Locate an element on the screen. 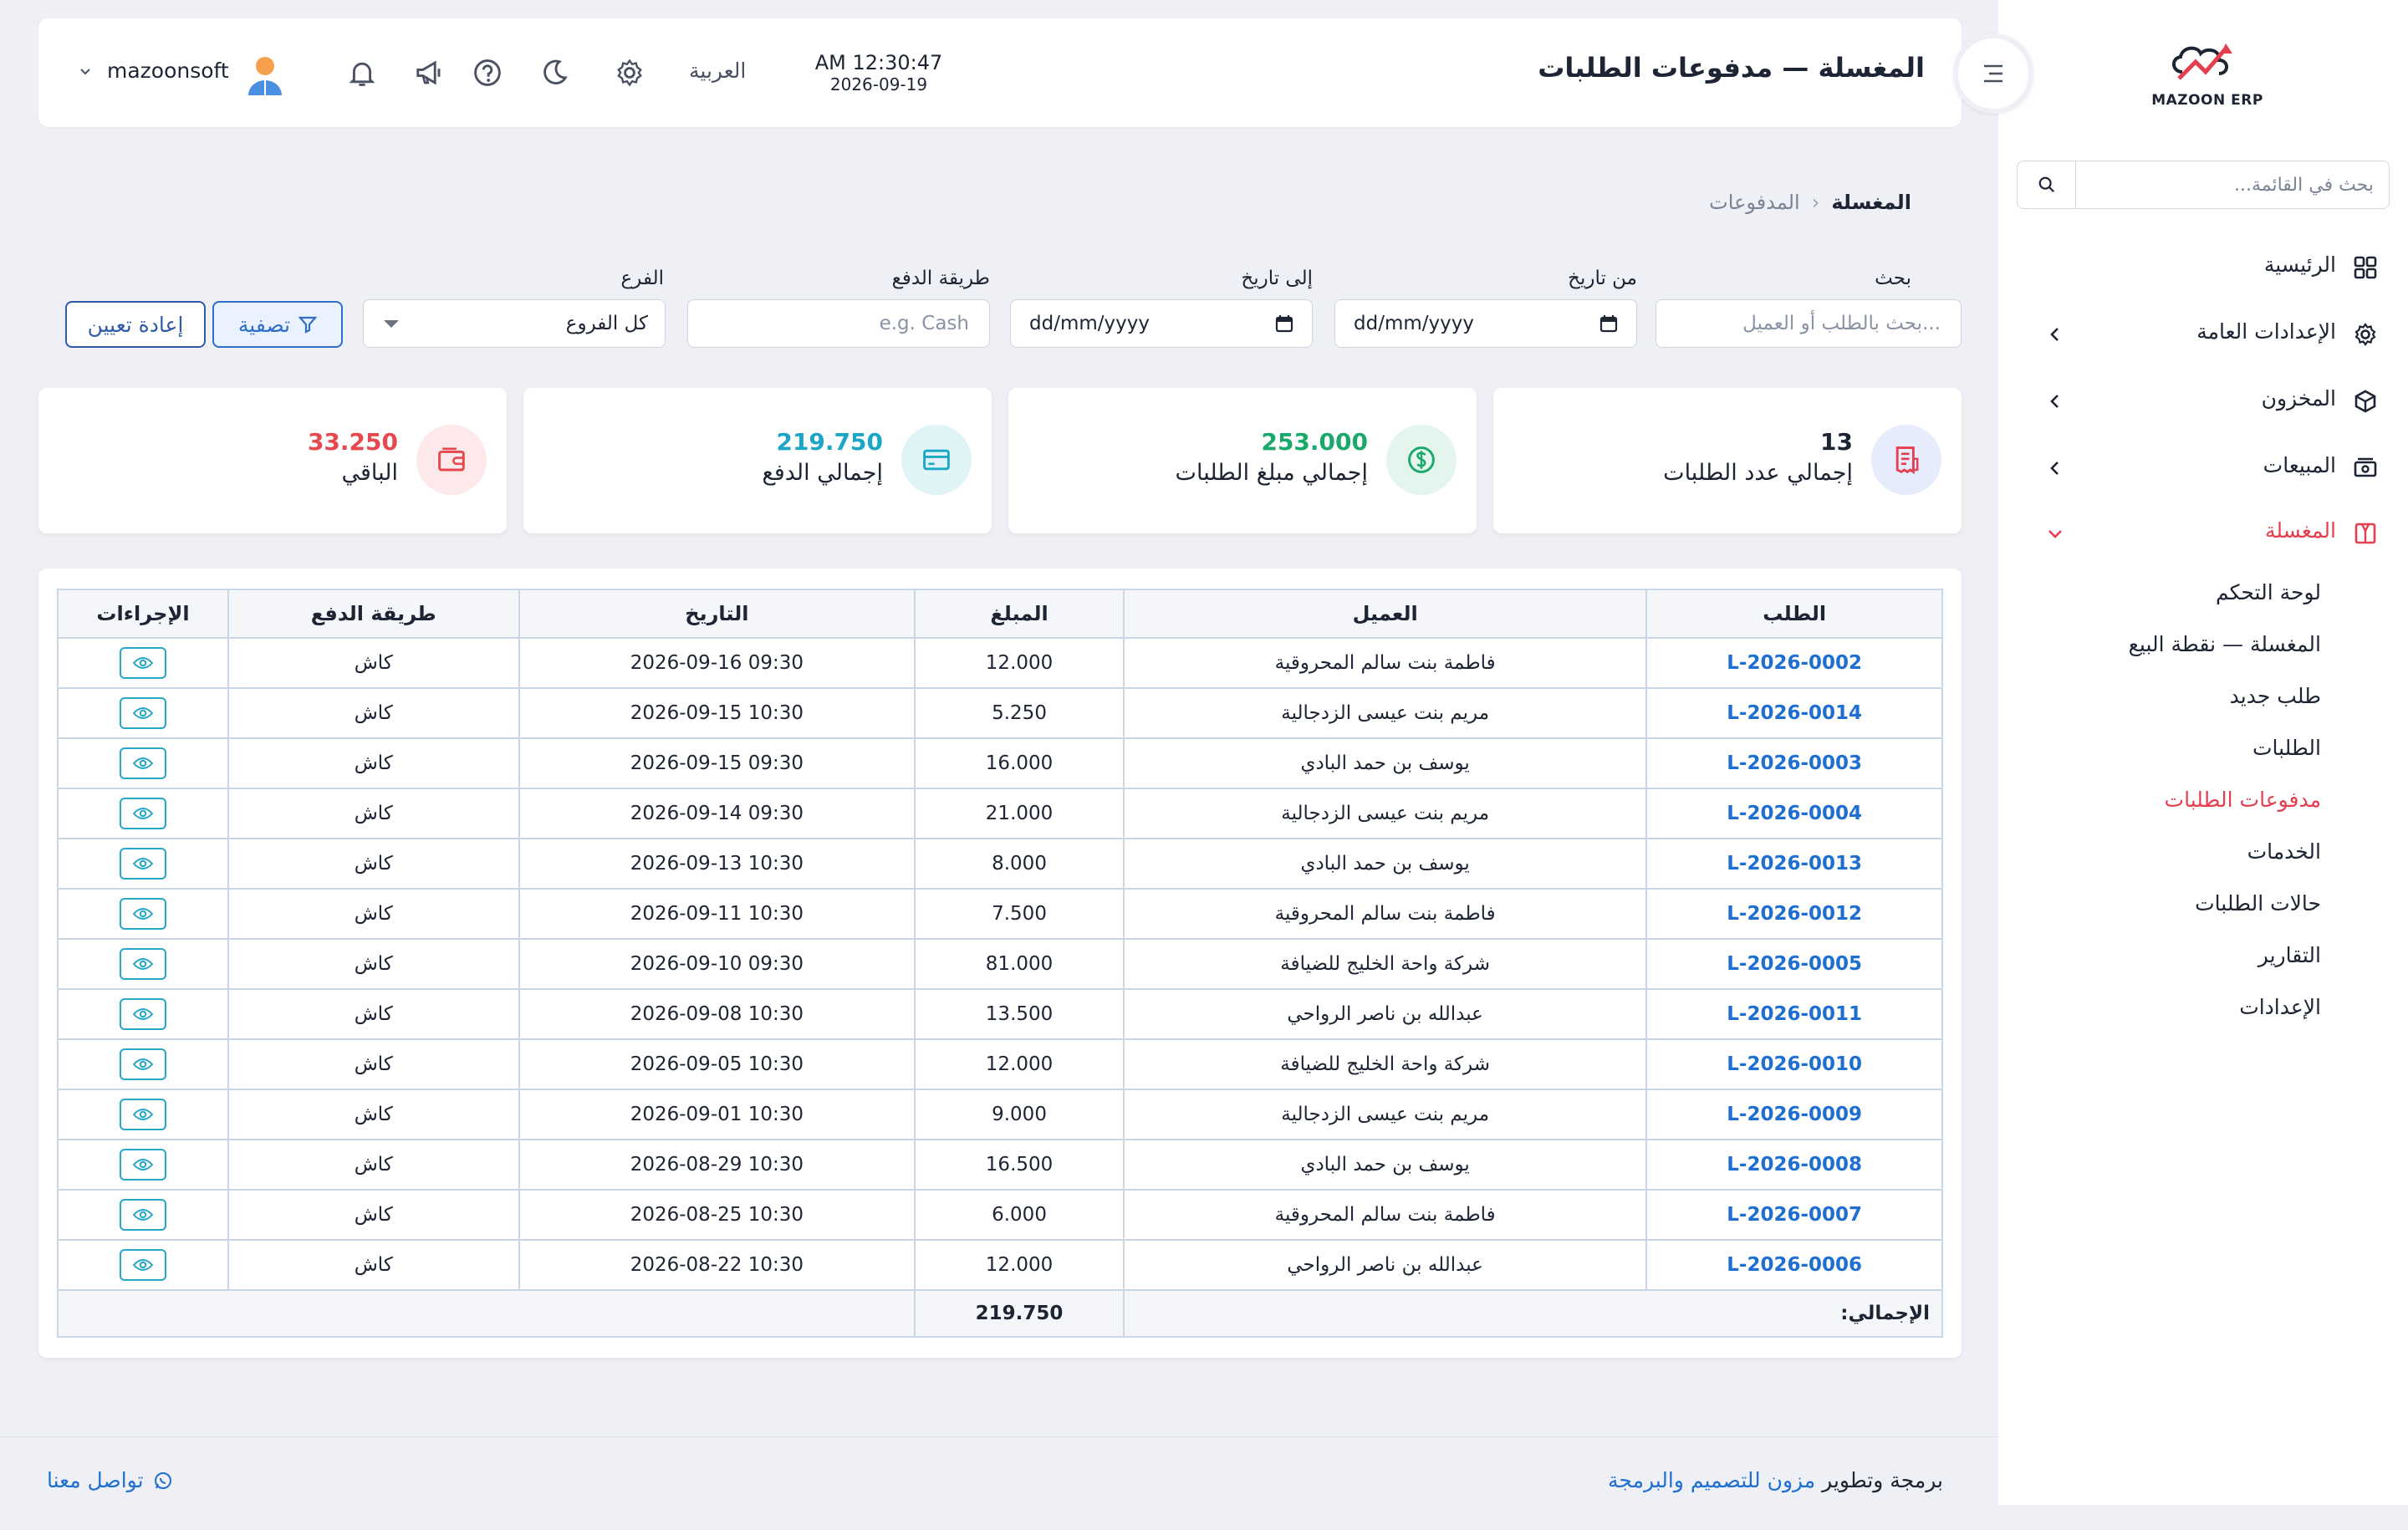 This screenshot has width=2408, height=1530. filter-button: تصفية is located at coordinates (278, 324).